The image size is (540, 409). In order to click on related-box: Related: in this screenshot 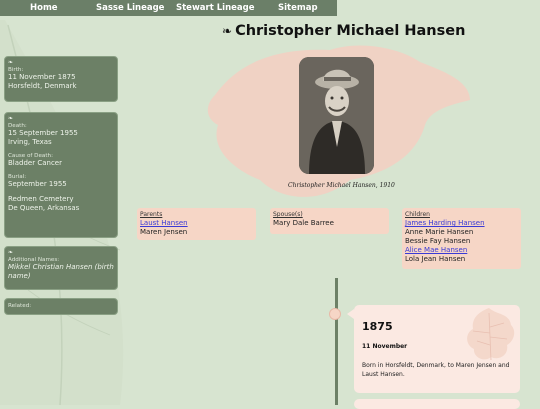, I will do `click(61, 306)`.